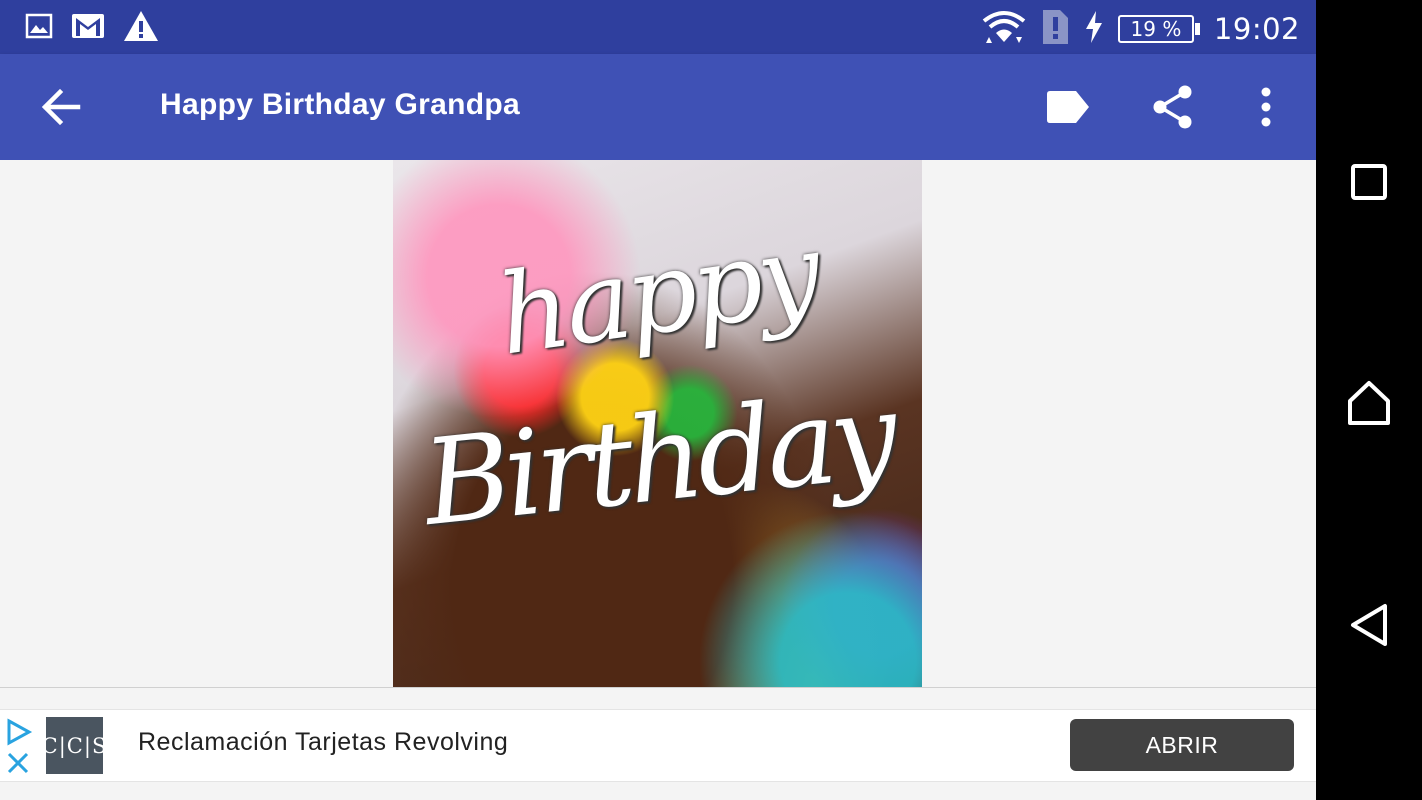 This screenshot has height=800, width=1422. What do you see at coordinates (1256, 29) in the screenshot?
I see `status-time: 19:02` at bounding box center [1256, 29].